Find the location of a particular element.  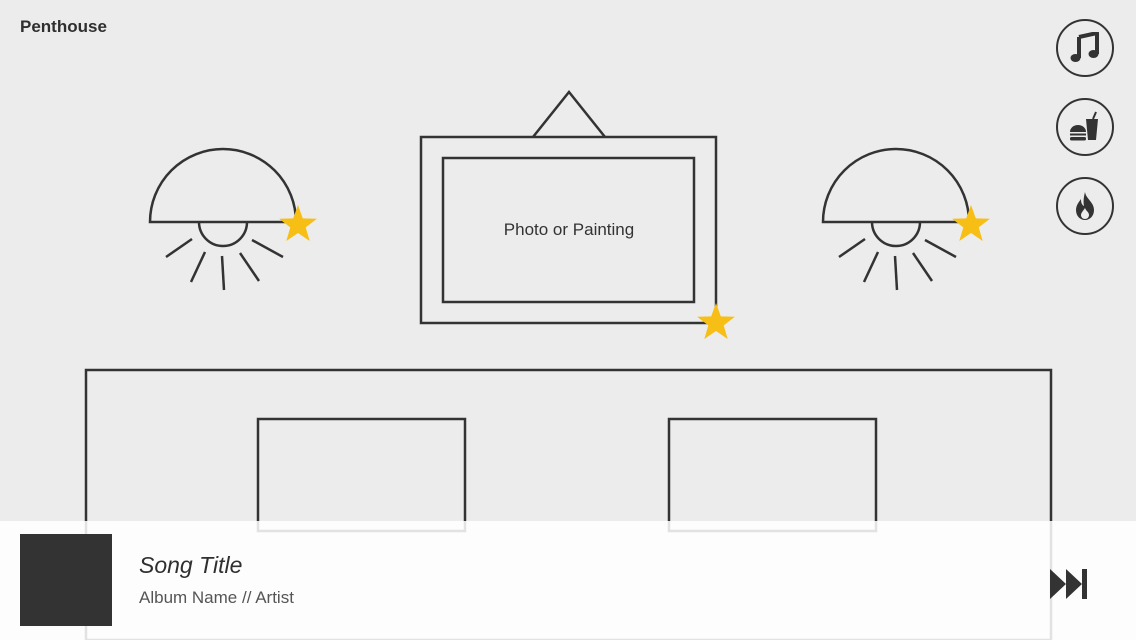

music-note-icon is located at coordinates (1084, 47).